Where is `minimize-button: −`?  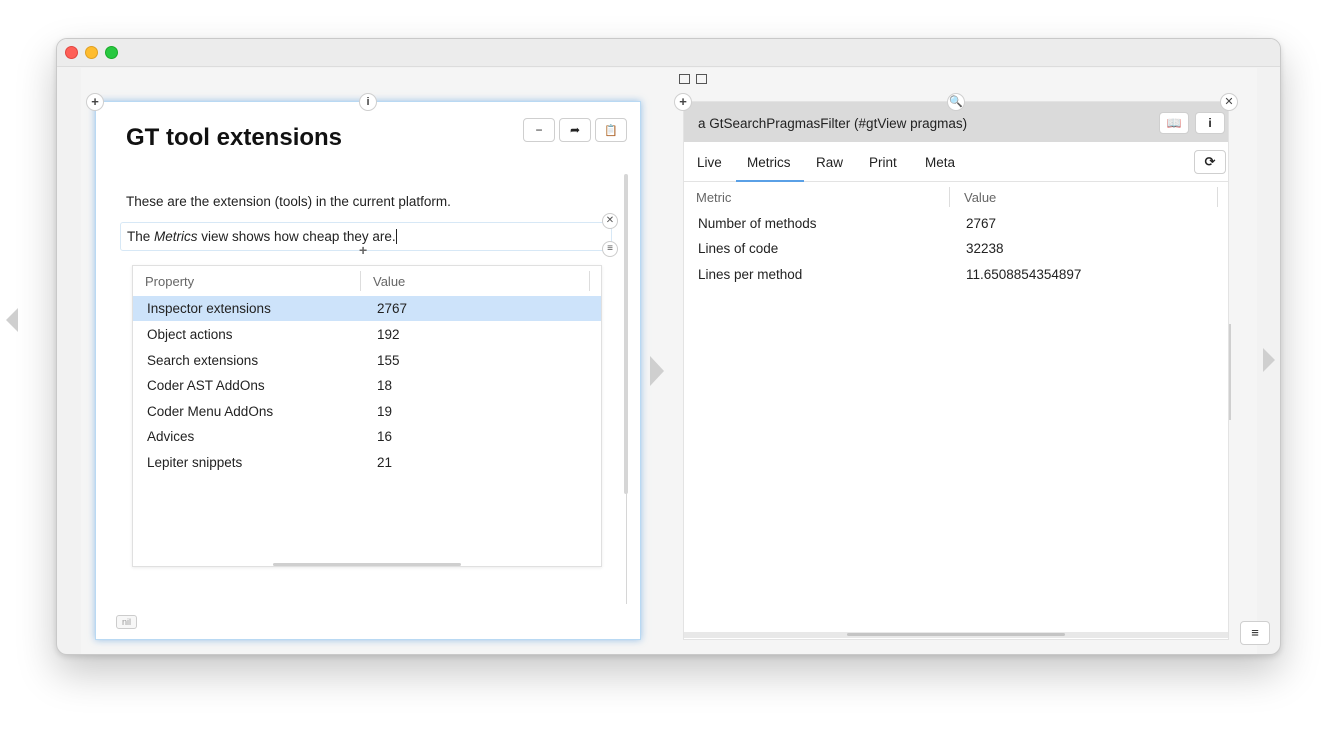
minimize-button: − is located at coordinates (539, 130).